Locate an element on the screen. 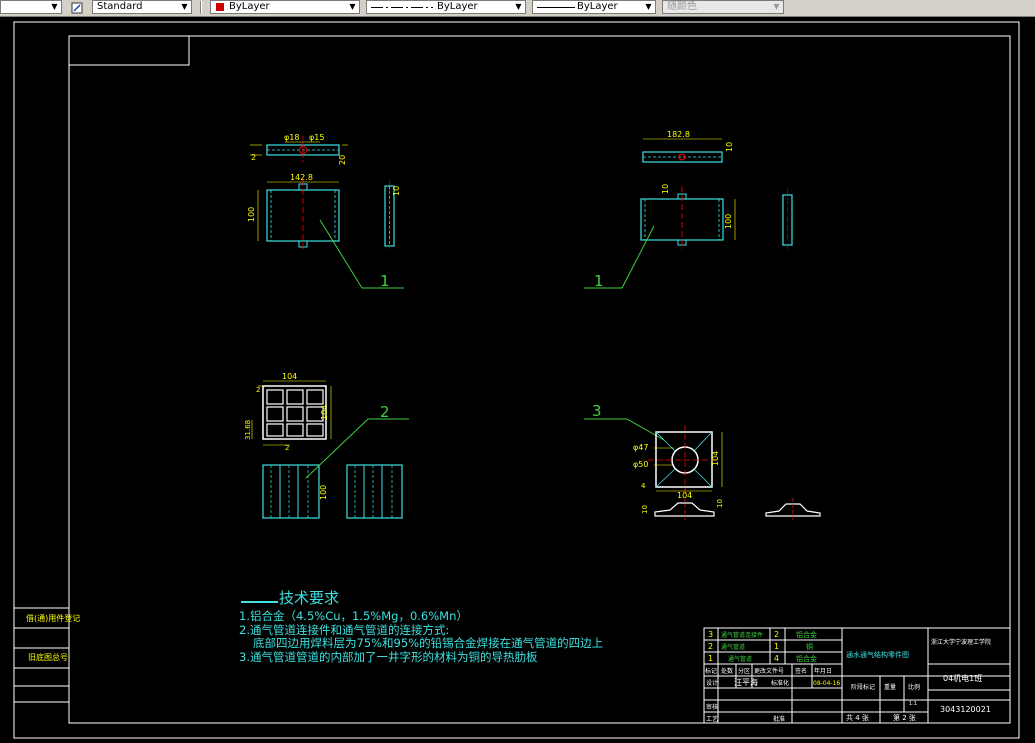 Image resolution: width=1035 pixels, height=743 pixels. part-material-3: 铝合金 is located at coordinates (806, 634).